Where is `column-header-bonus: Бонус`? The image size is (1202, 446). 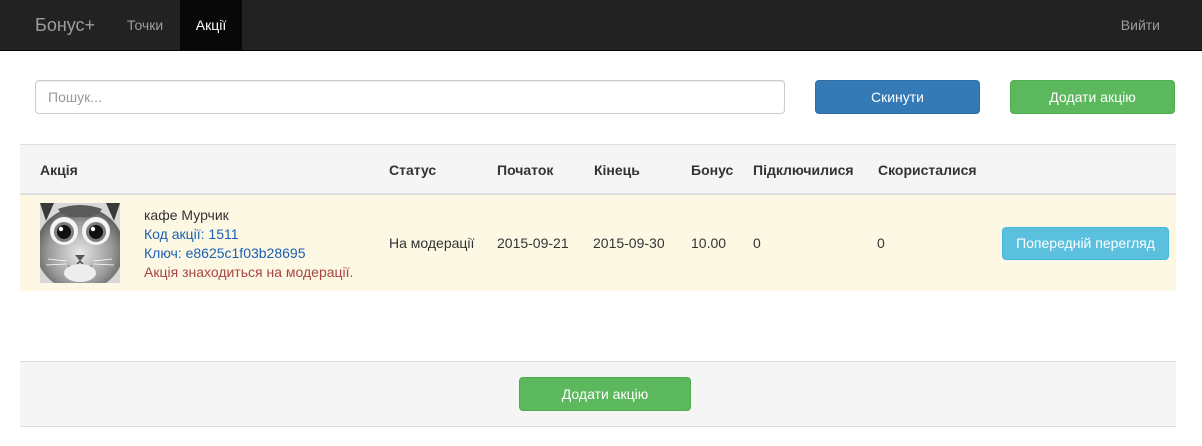 column-header-bonus: Бонус is located at coordinates (712, 170).